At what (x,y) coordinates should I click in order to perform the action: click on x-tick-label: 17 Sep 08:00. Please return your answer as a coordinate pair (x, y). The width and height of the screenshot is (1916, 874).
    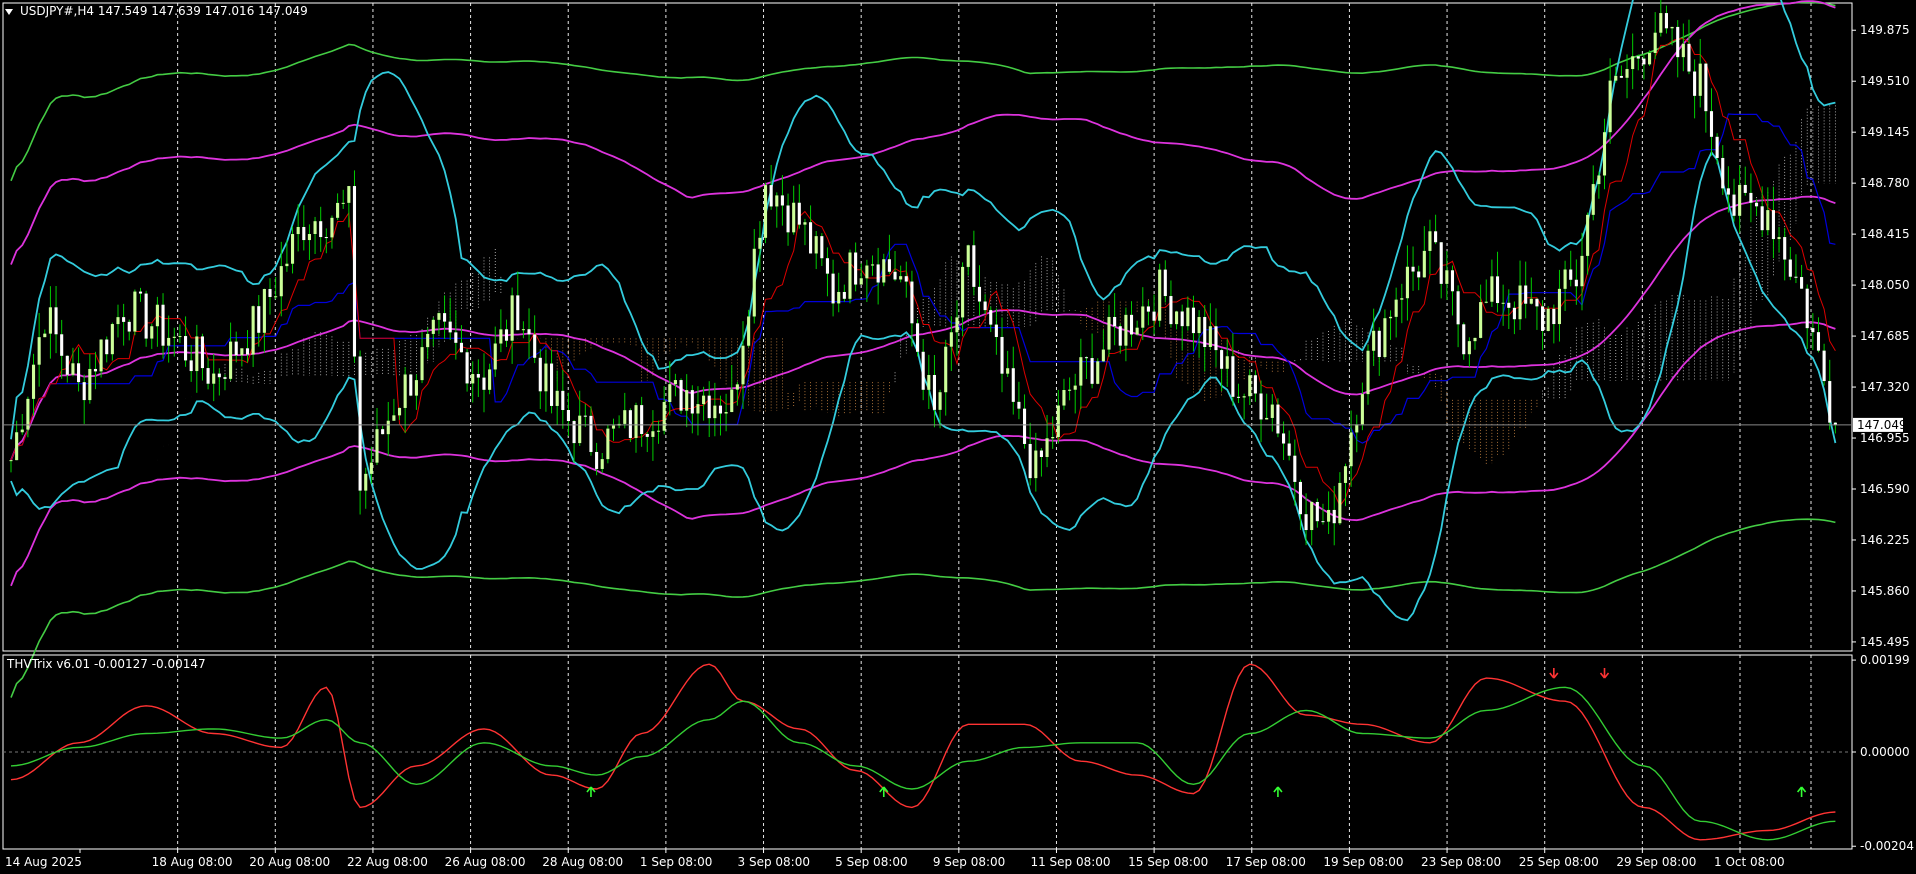
    Looking at the image, I should click on (1266, 862).